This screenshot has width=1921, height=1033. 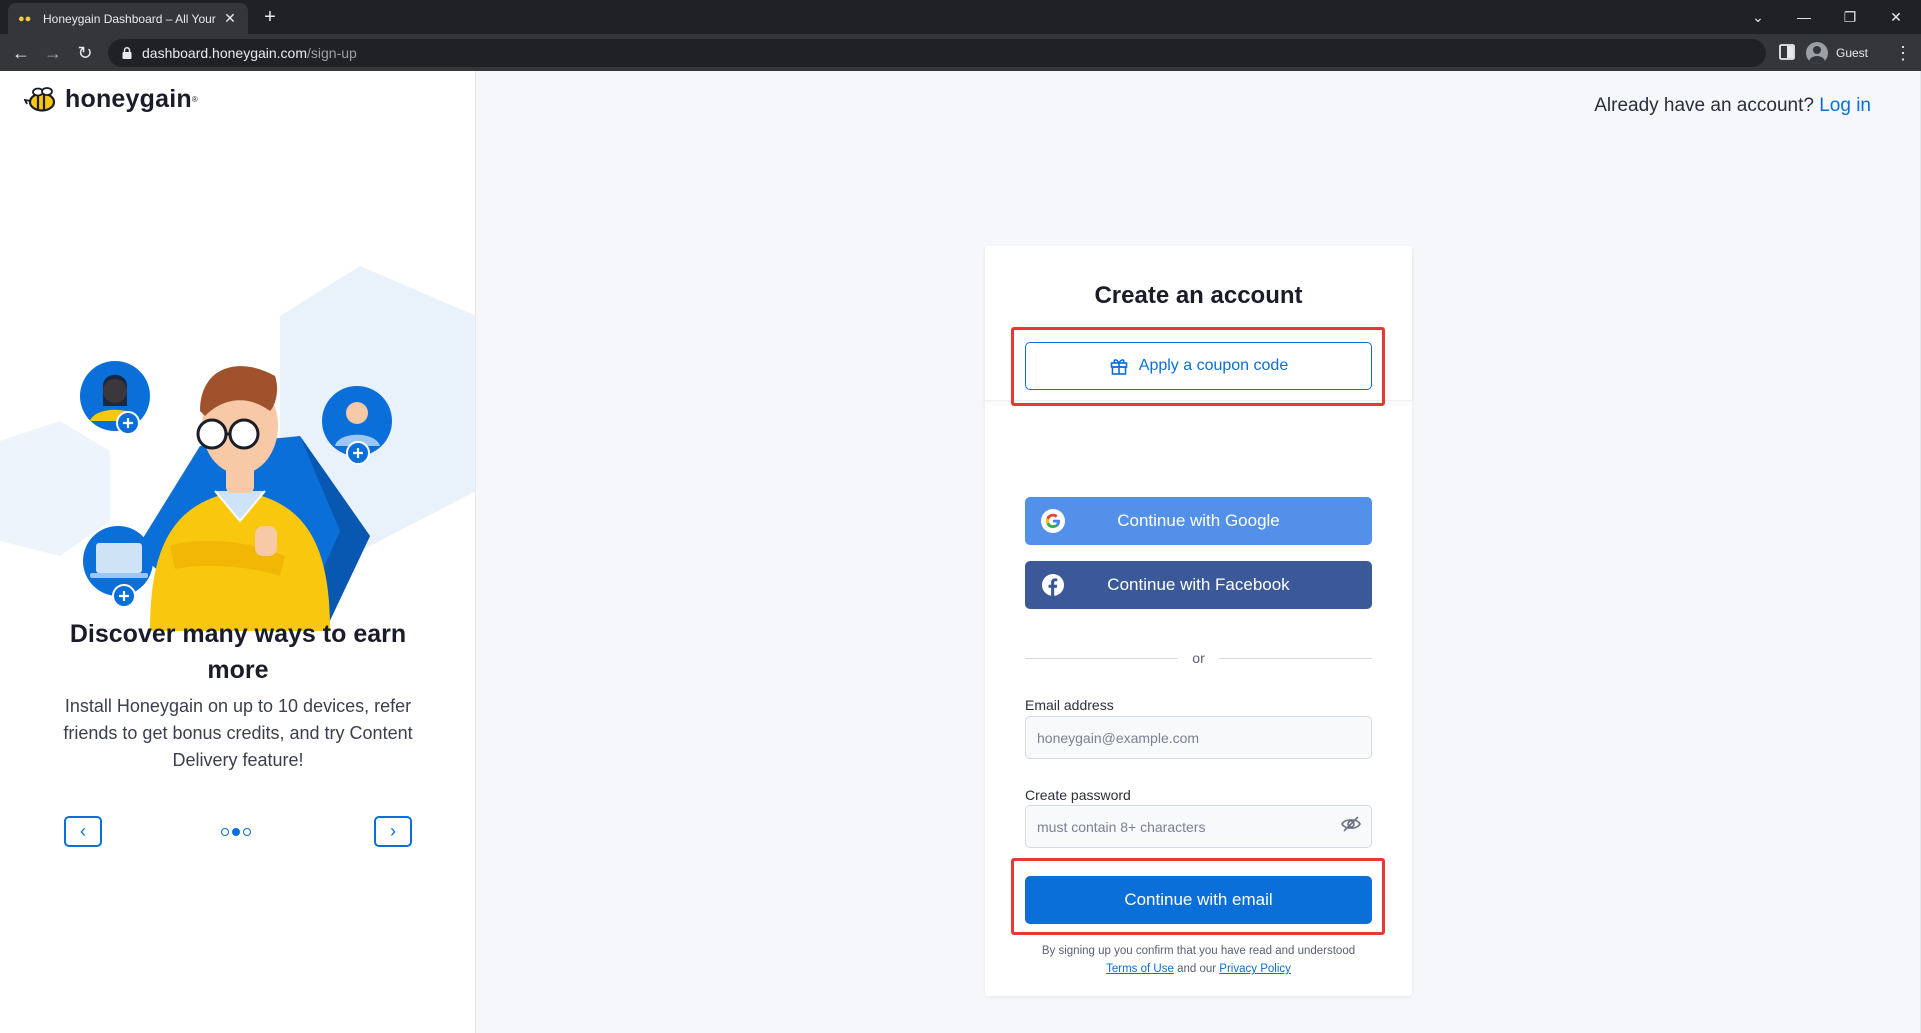 I want to click on facebook-signin-button: Continue with Facebook, so click(x=1198, y=585).